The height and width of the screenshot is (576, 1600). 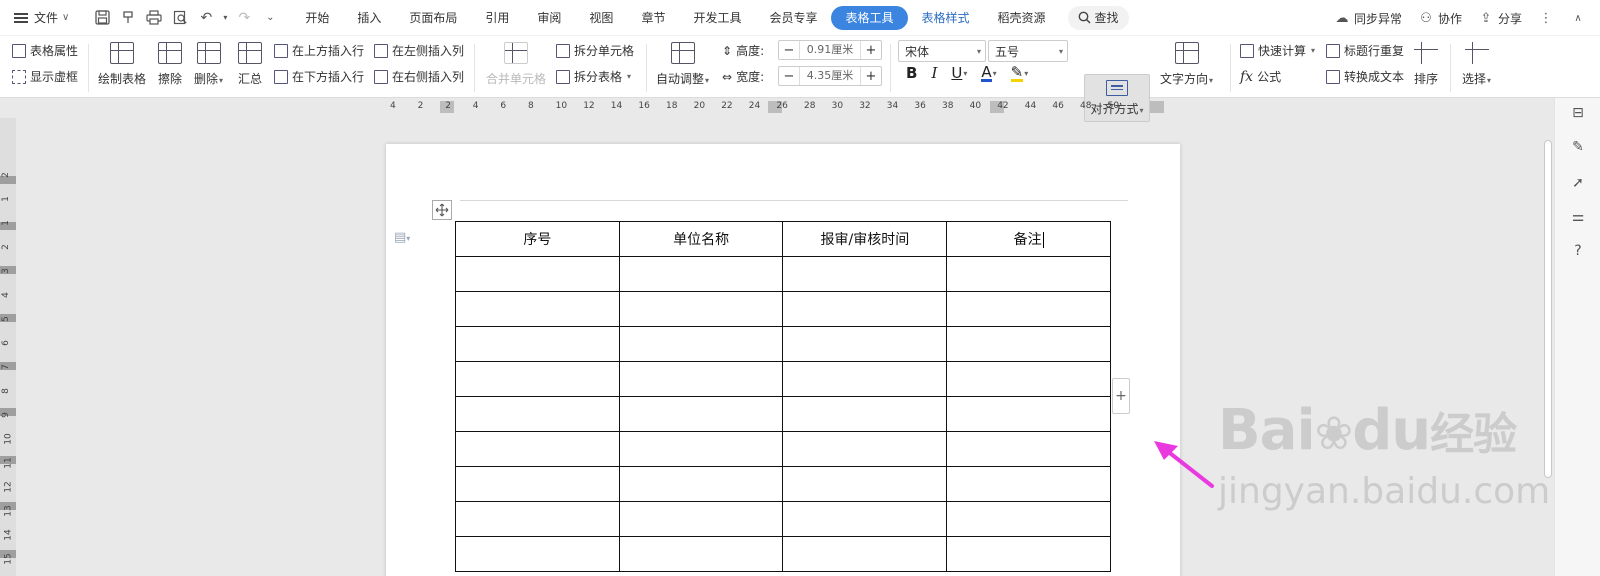 I want to click on width-spinner: − 4.35厘米 +, so click(x=830, y=76).